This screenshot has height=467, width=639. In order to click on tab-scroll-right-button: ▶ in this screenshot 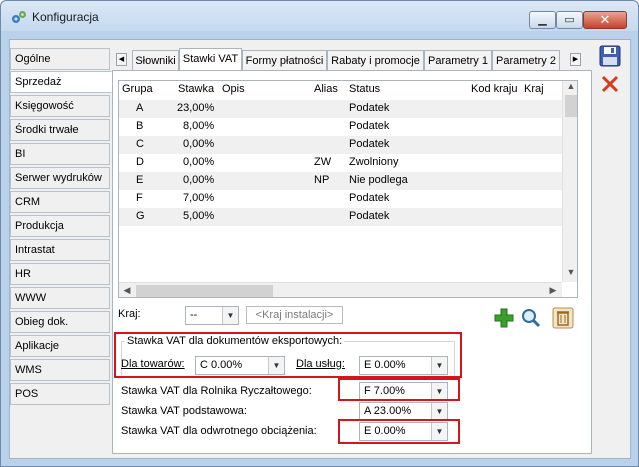, I will do `click(575, 59)`.